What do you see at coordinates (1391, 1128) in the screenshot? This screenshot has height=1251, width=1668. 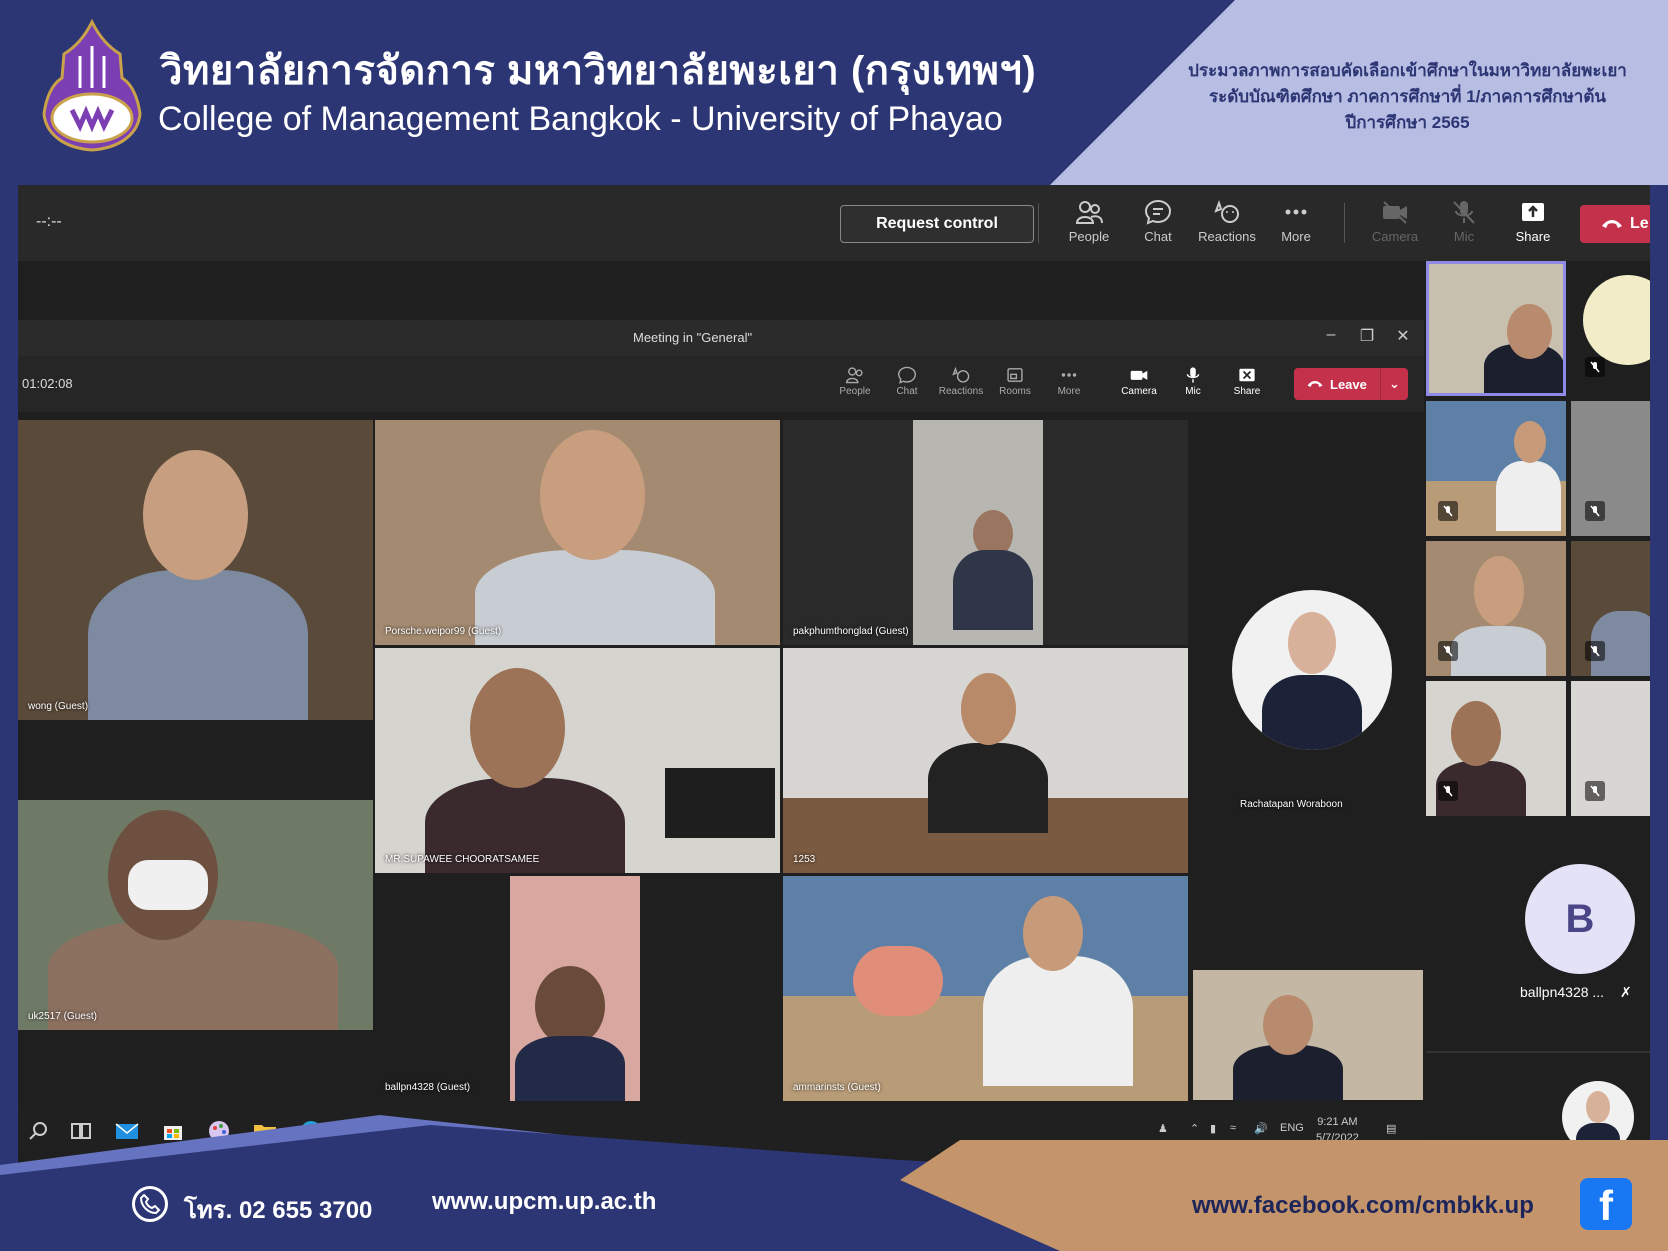 I see `notifications-icon: ▤` at bounding box center [1391, 1128].